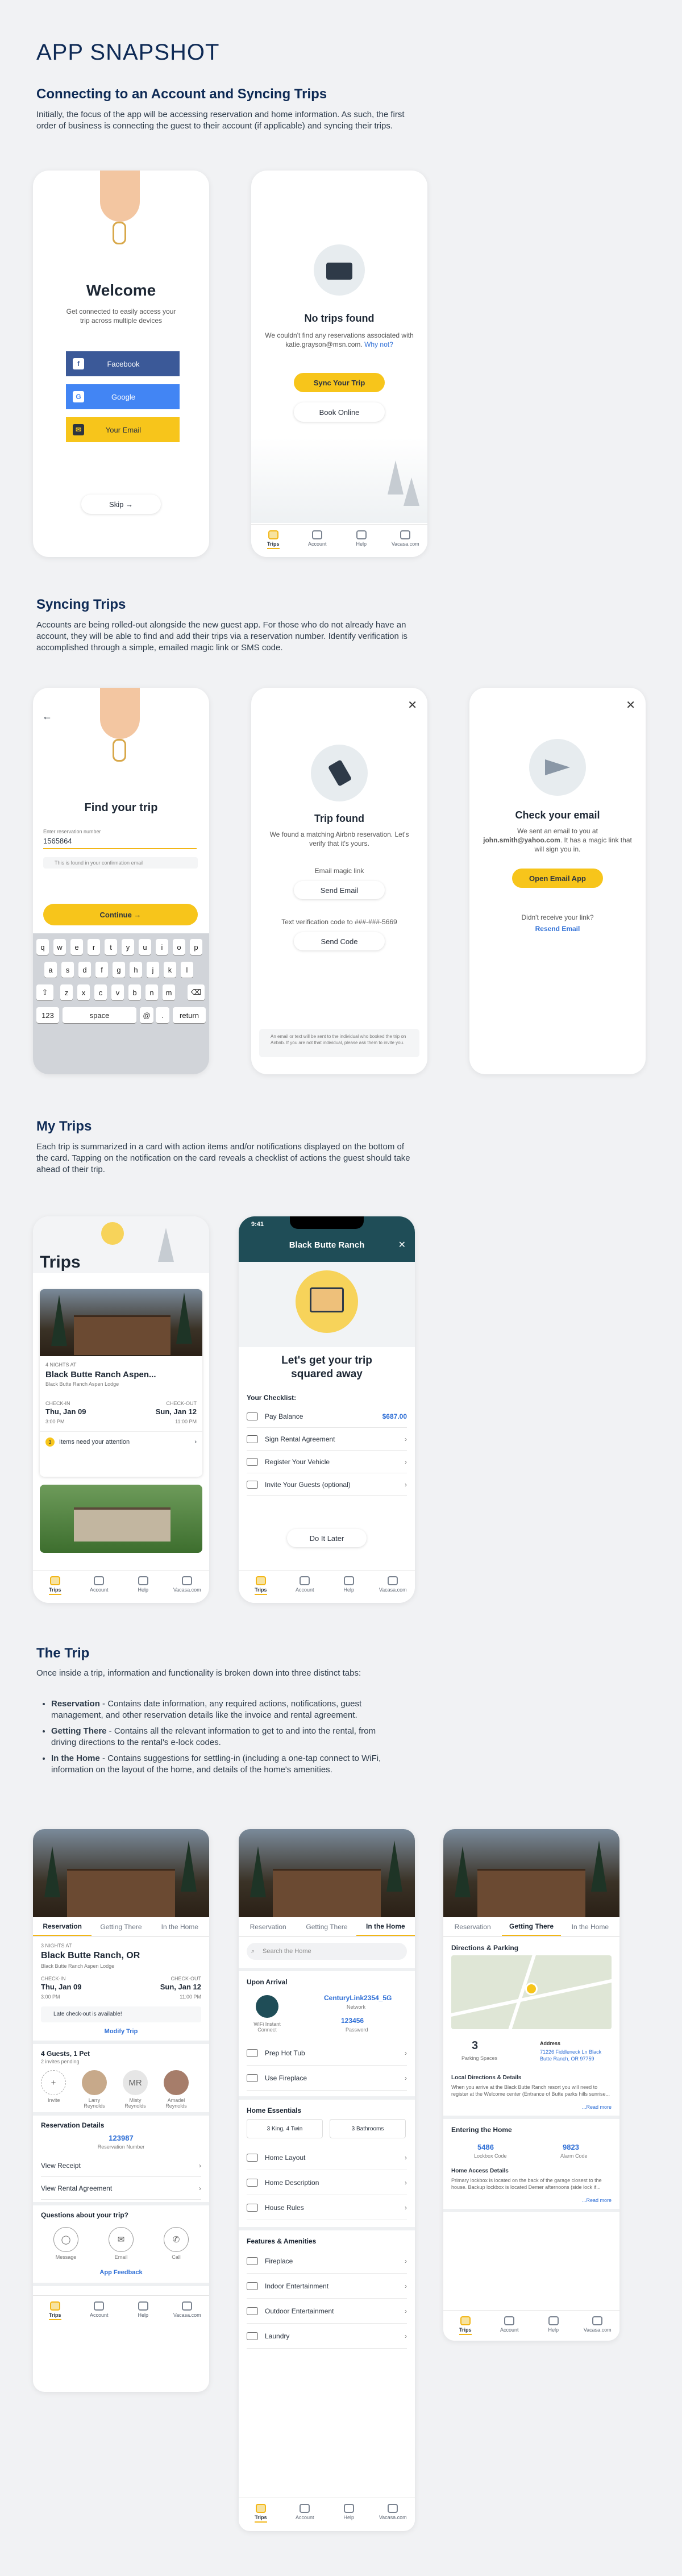 Image resolution: width=682 pixels, height=2576 pixels. What do you see at coordinates (162, 947) in the screenshot?
I see `keyboard-key: i` at bounding box center [162, 947].